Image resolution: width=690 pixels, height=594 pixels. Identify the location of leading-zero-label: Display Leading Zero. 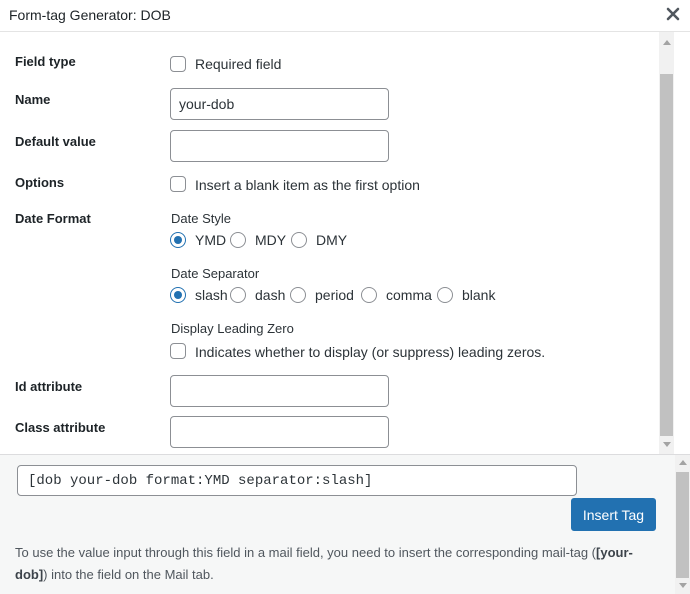
(232, 328).